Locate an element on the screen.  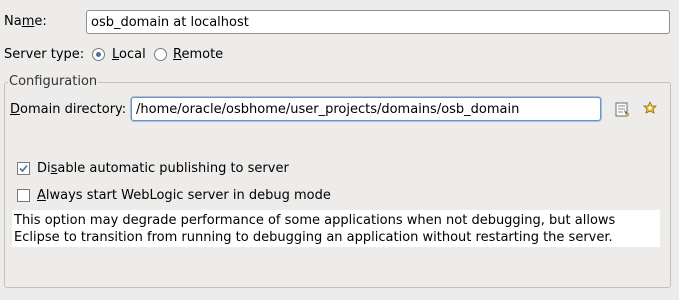
variables-icon is located at coordinates (650, 109).